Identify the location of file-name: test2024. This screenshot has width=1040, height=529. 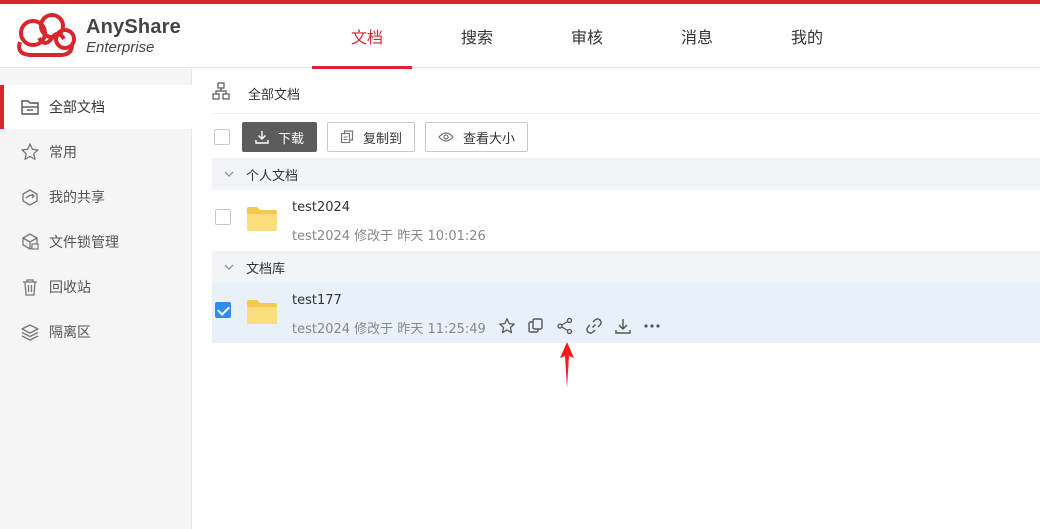
(321, 207).